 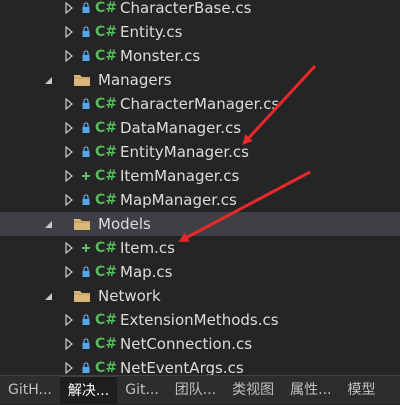 I want to click on file-row-datamanager-cs: C# DataManager.cs, so click(x=200, y=128).